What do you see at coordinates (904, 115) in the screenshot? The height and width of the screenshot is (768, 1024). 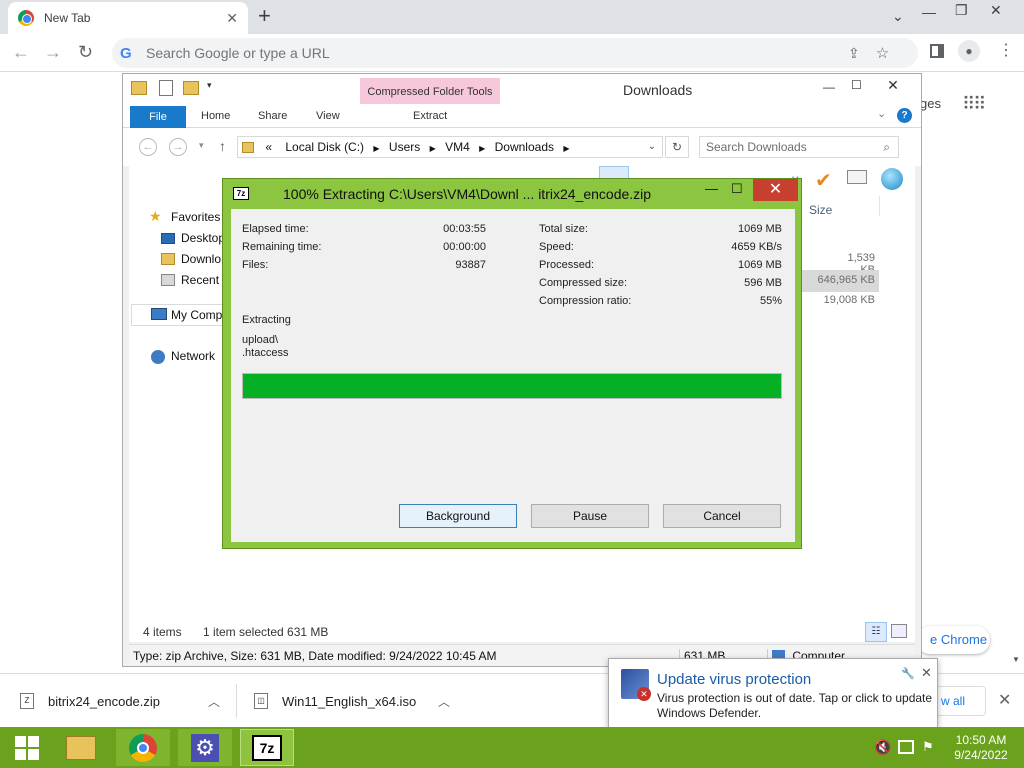 I see `help-icon: ?` at bounding box center [904, 115].